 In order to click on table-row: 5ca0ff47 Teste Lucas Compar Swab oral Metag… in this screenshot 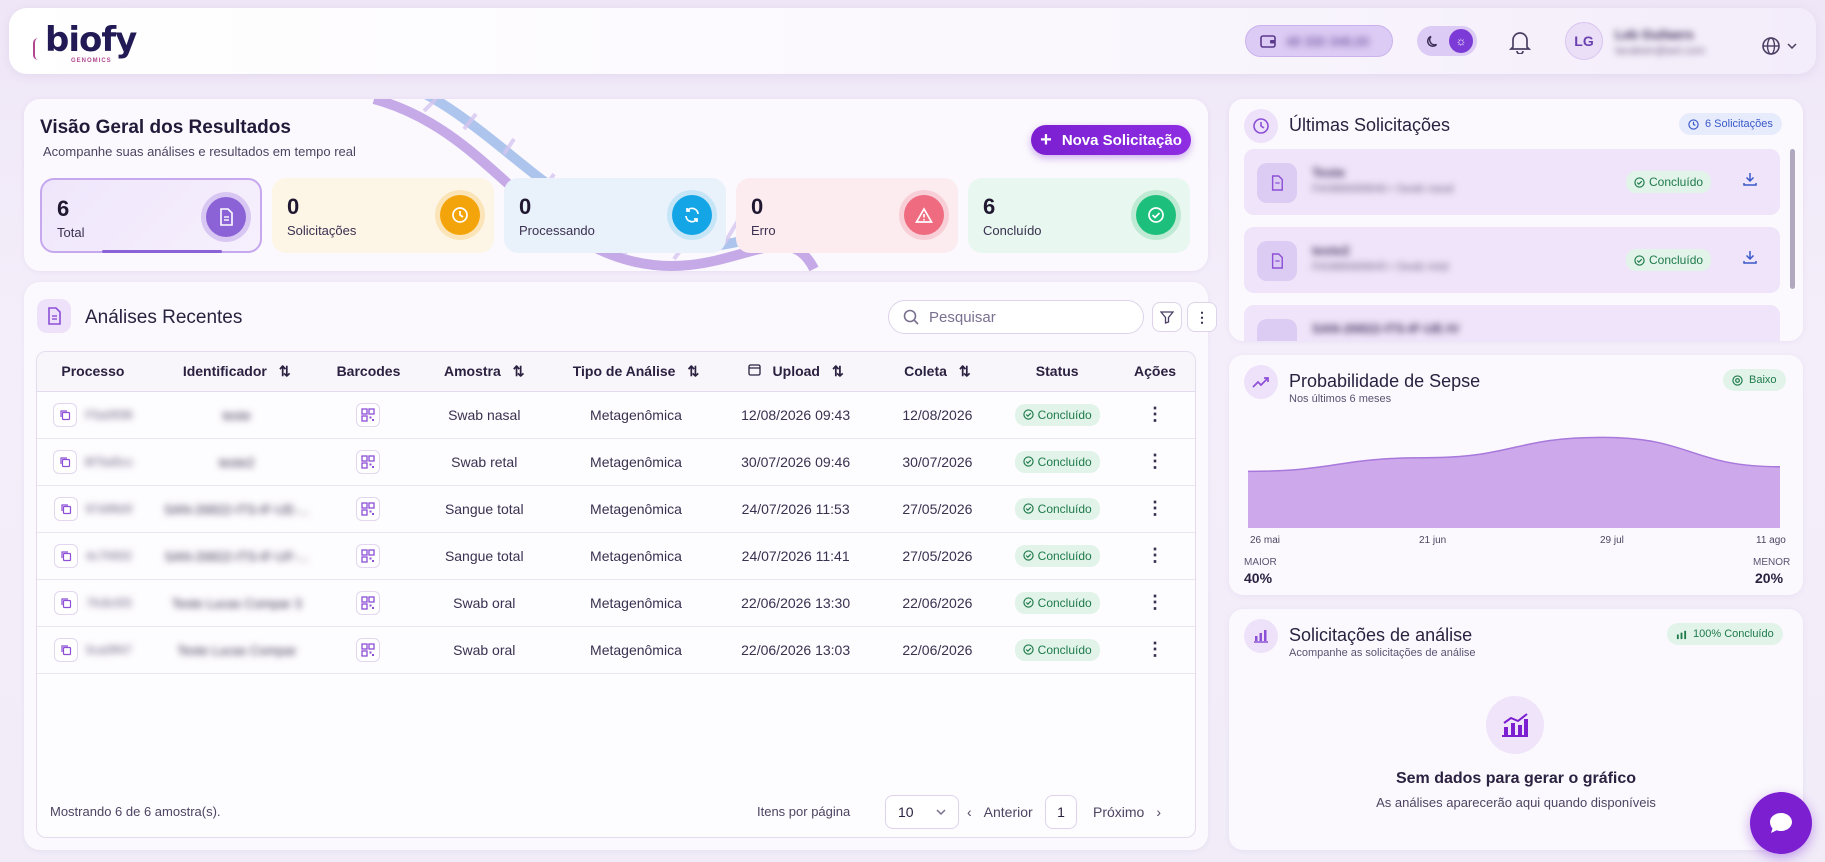, I will do `click(616, 650)`.